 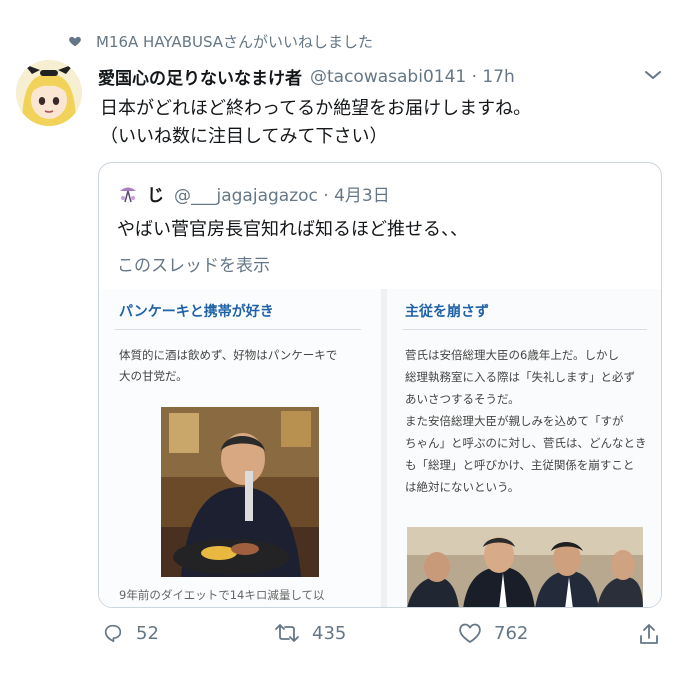 I want to click on quoted-name: じ, so click(x=155, y=193).